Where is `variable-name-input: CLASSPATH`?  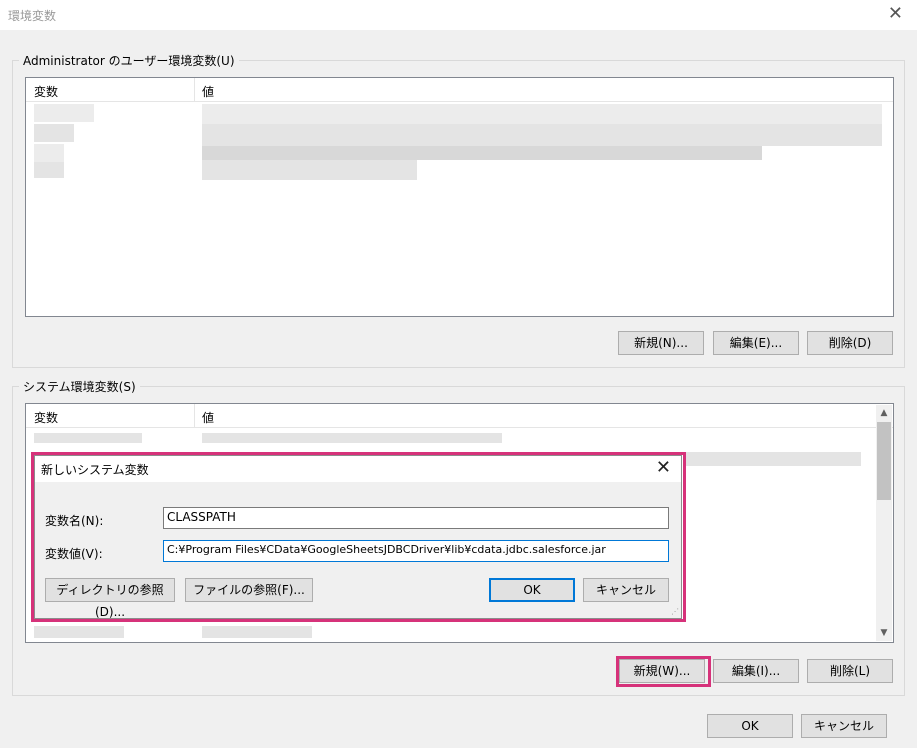 variable-name-input: CLASSPATH is located at coordinates (416, 518).